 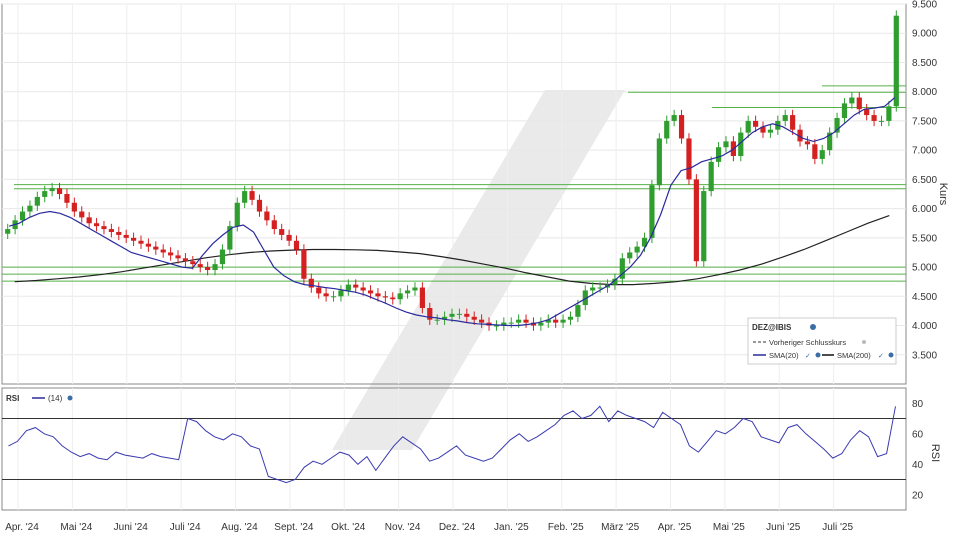 I want to click on x-tick-label: Juni '25, so click(x=783, y=527).